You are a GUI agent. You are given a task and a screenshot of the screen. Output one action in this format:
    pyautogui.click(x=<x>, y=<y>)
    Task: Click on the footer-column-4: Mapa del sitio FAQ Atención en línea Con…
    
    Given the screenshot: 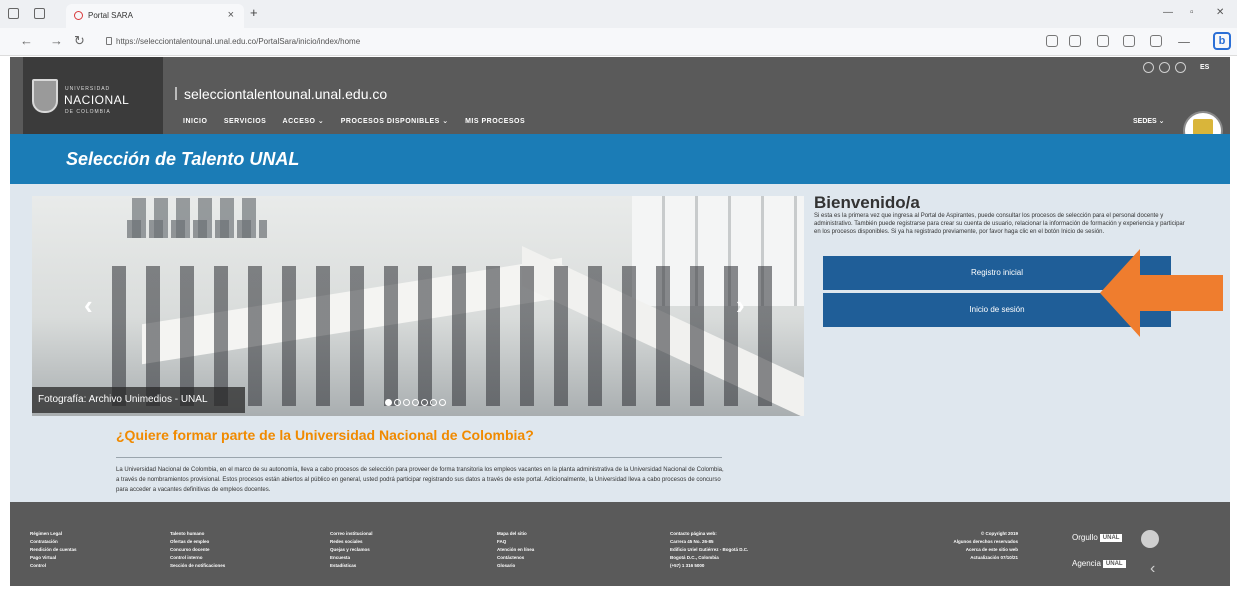 What is the action you would take?
    pyautogui.click(x=515, y=550)
    